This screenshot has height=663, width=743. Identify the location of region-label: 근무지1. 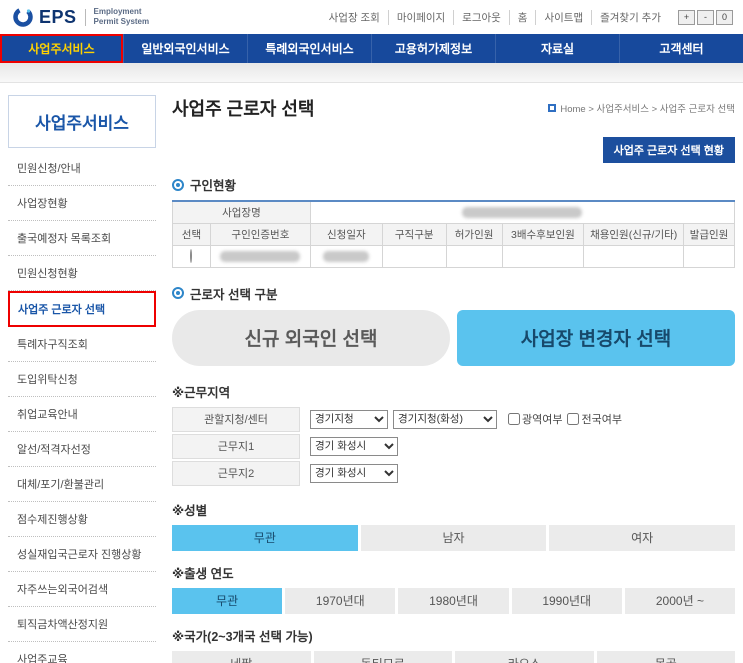
(236, 446).